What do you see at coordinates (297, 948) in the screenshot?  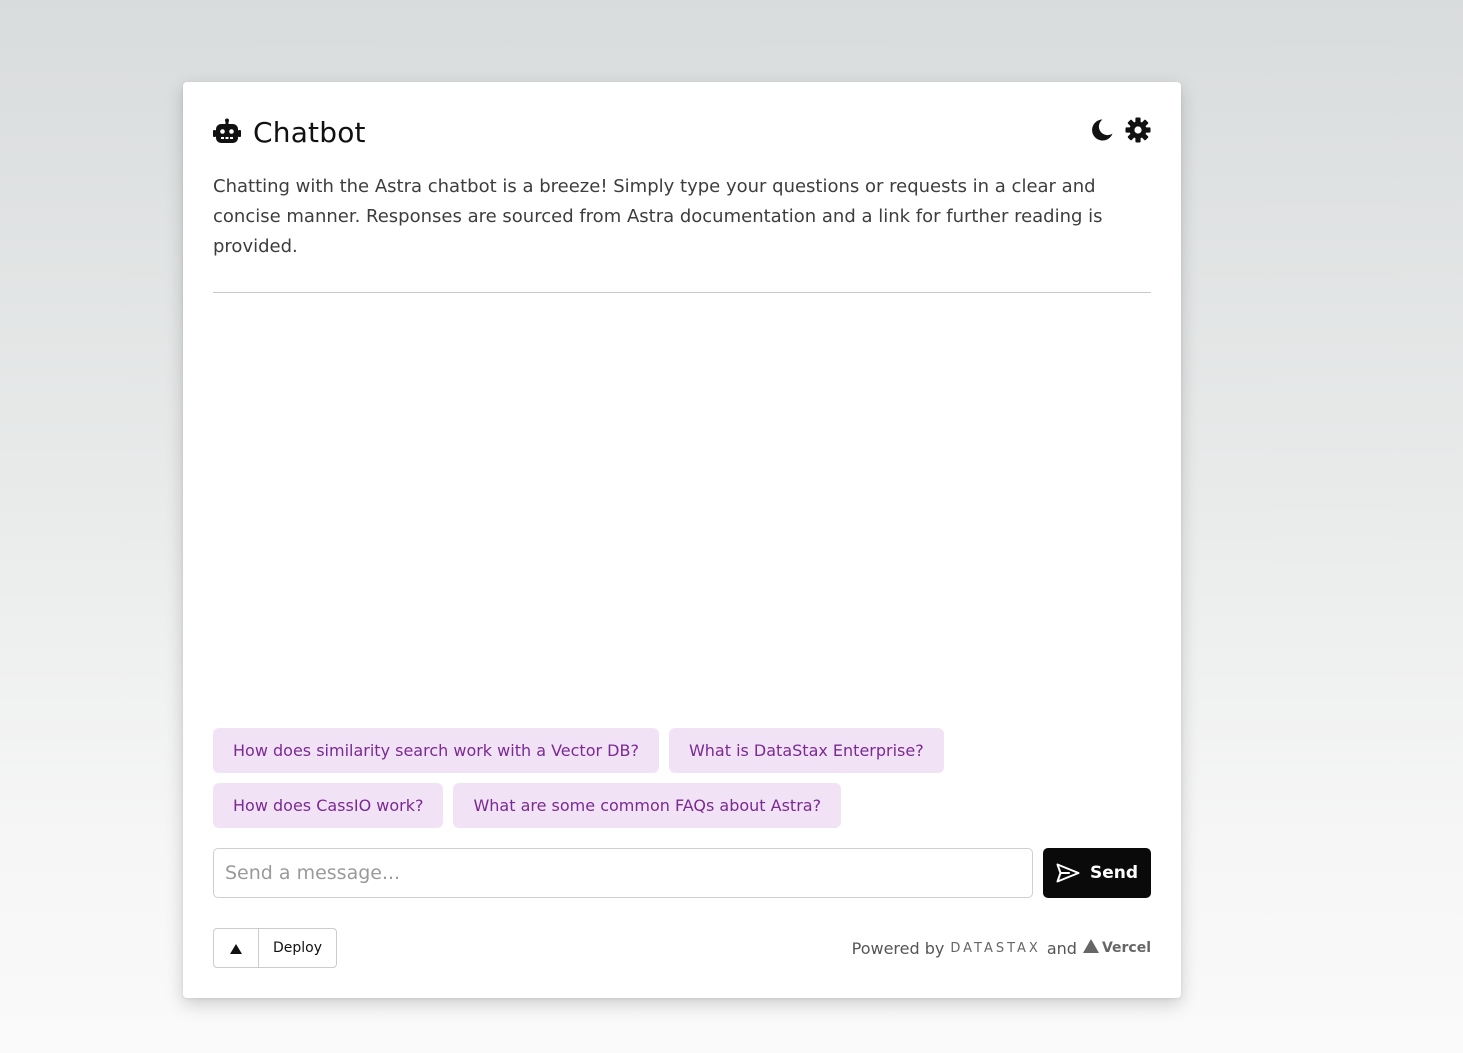 I see `deploy-button: Deploy` at bounding box center [297, 948].